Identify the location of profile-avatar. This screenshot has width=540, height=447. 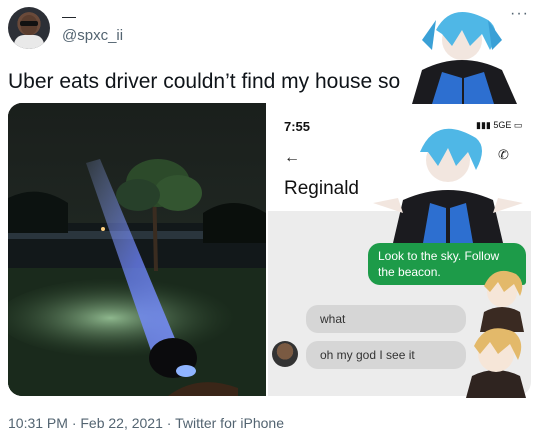
(29, 28).